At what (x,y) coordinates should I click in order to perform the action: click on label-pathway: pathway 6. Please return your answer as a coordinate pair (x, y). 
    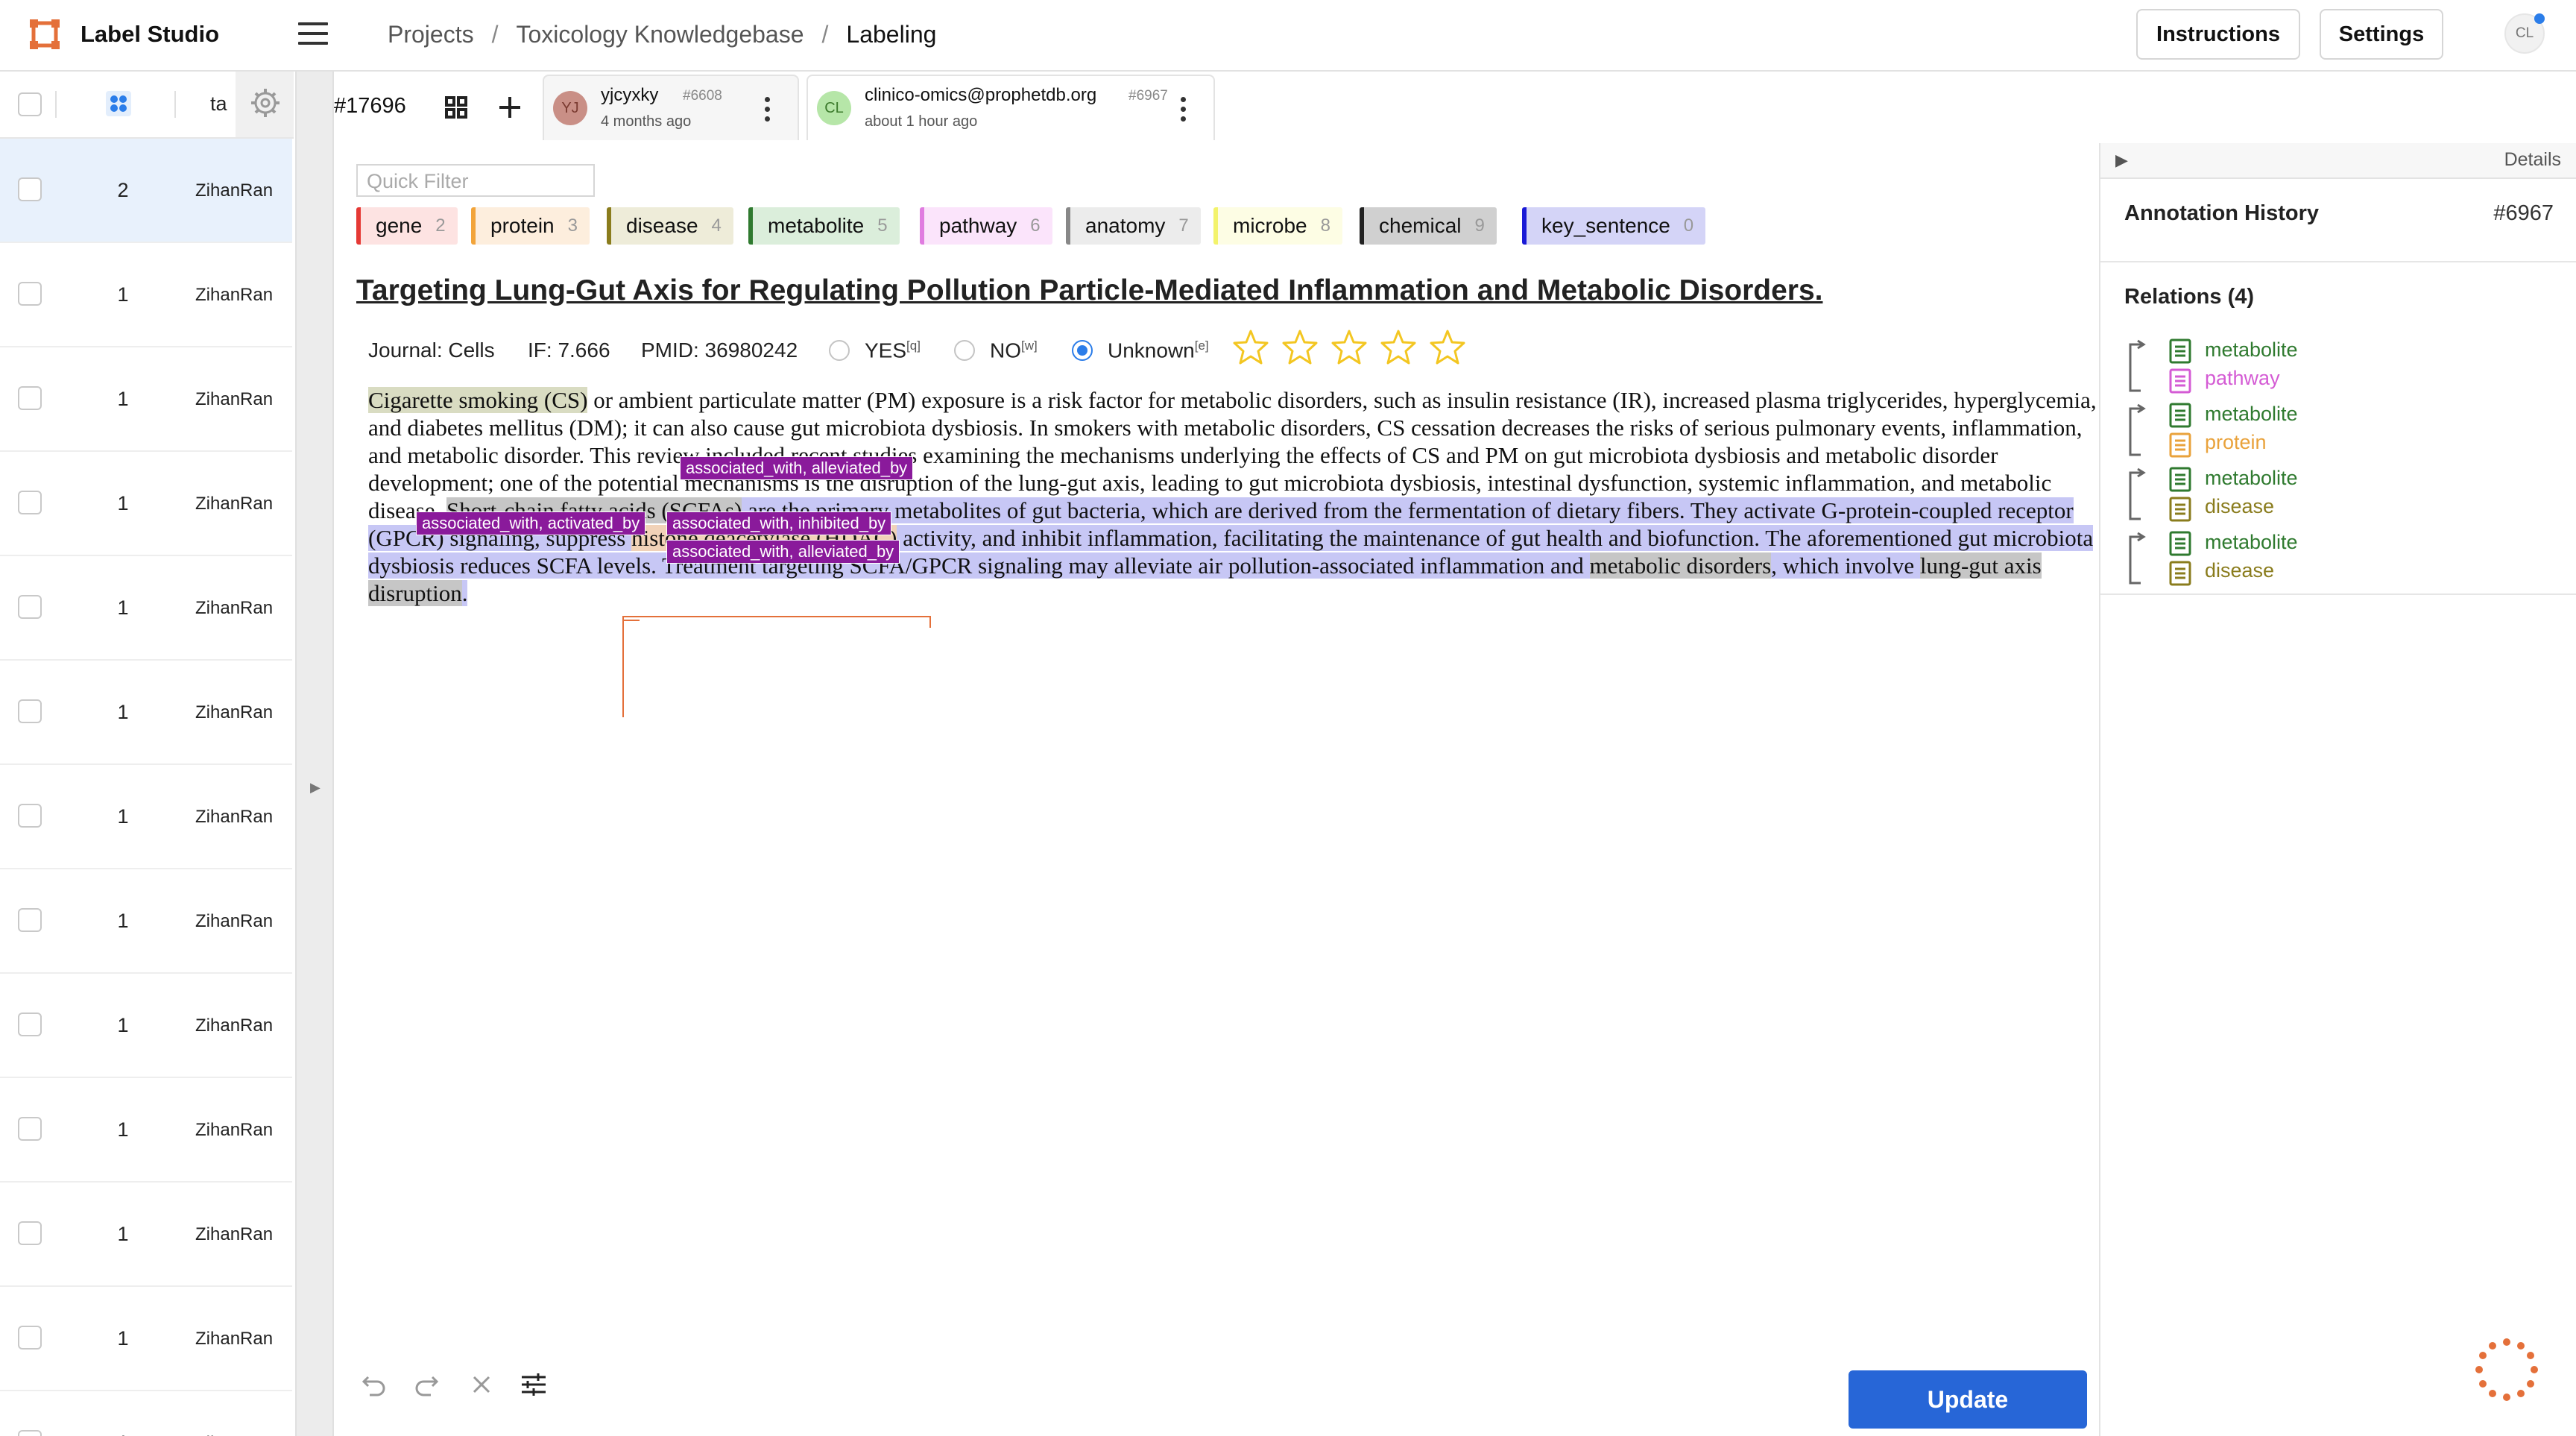
    Looking at the image, I should click on (986, 226).